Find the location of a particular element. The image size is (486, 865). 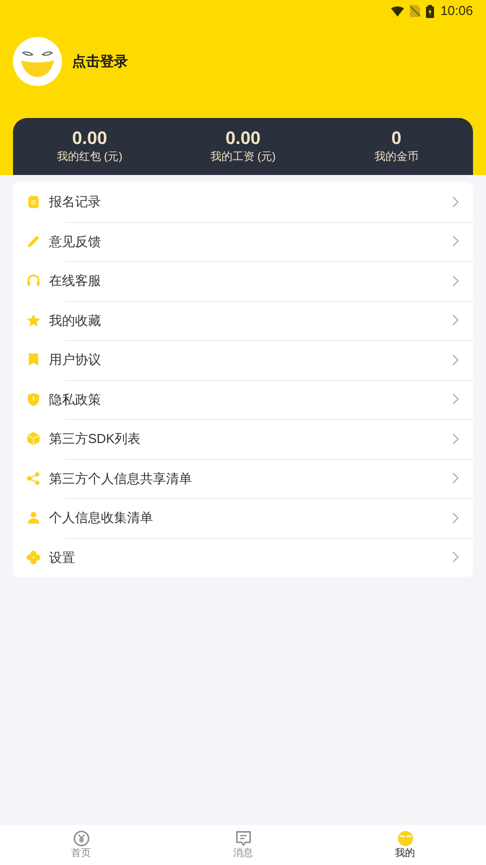

pencil-icon is located at coordinates (33, 241).